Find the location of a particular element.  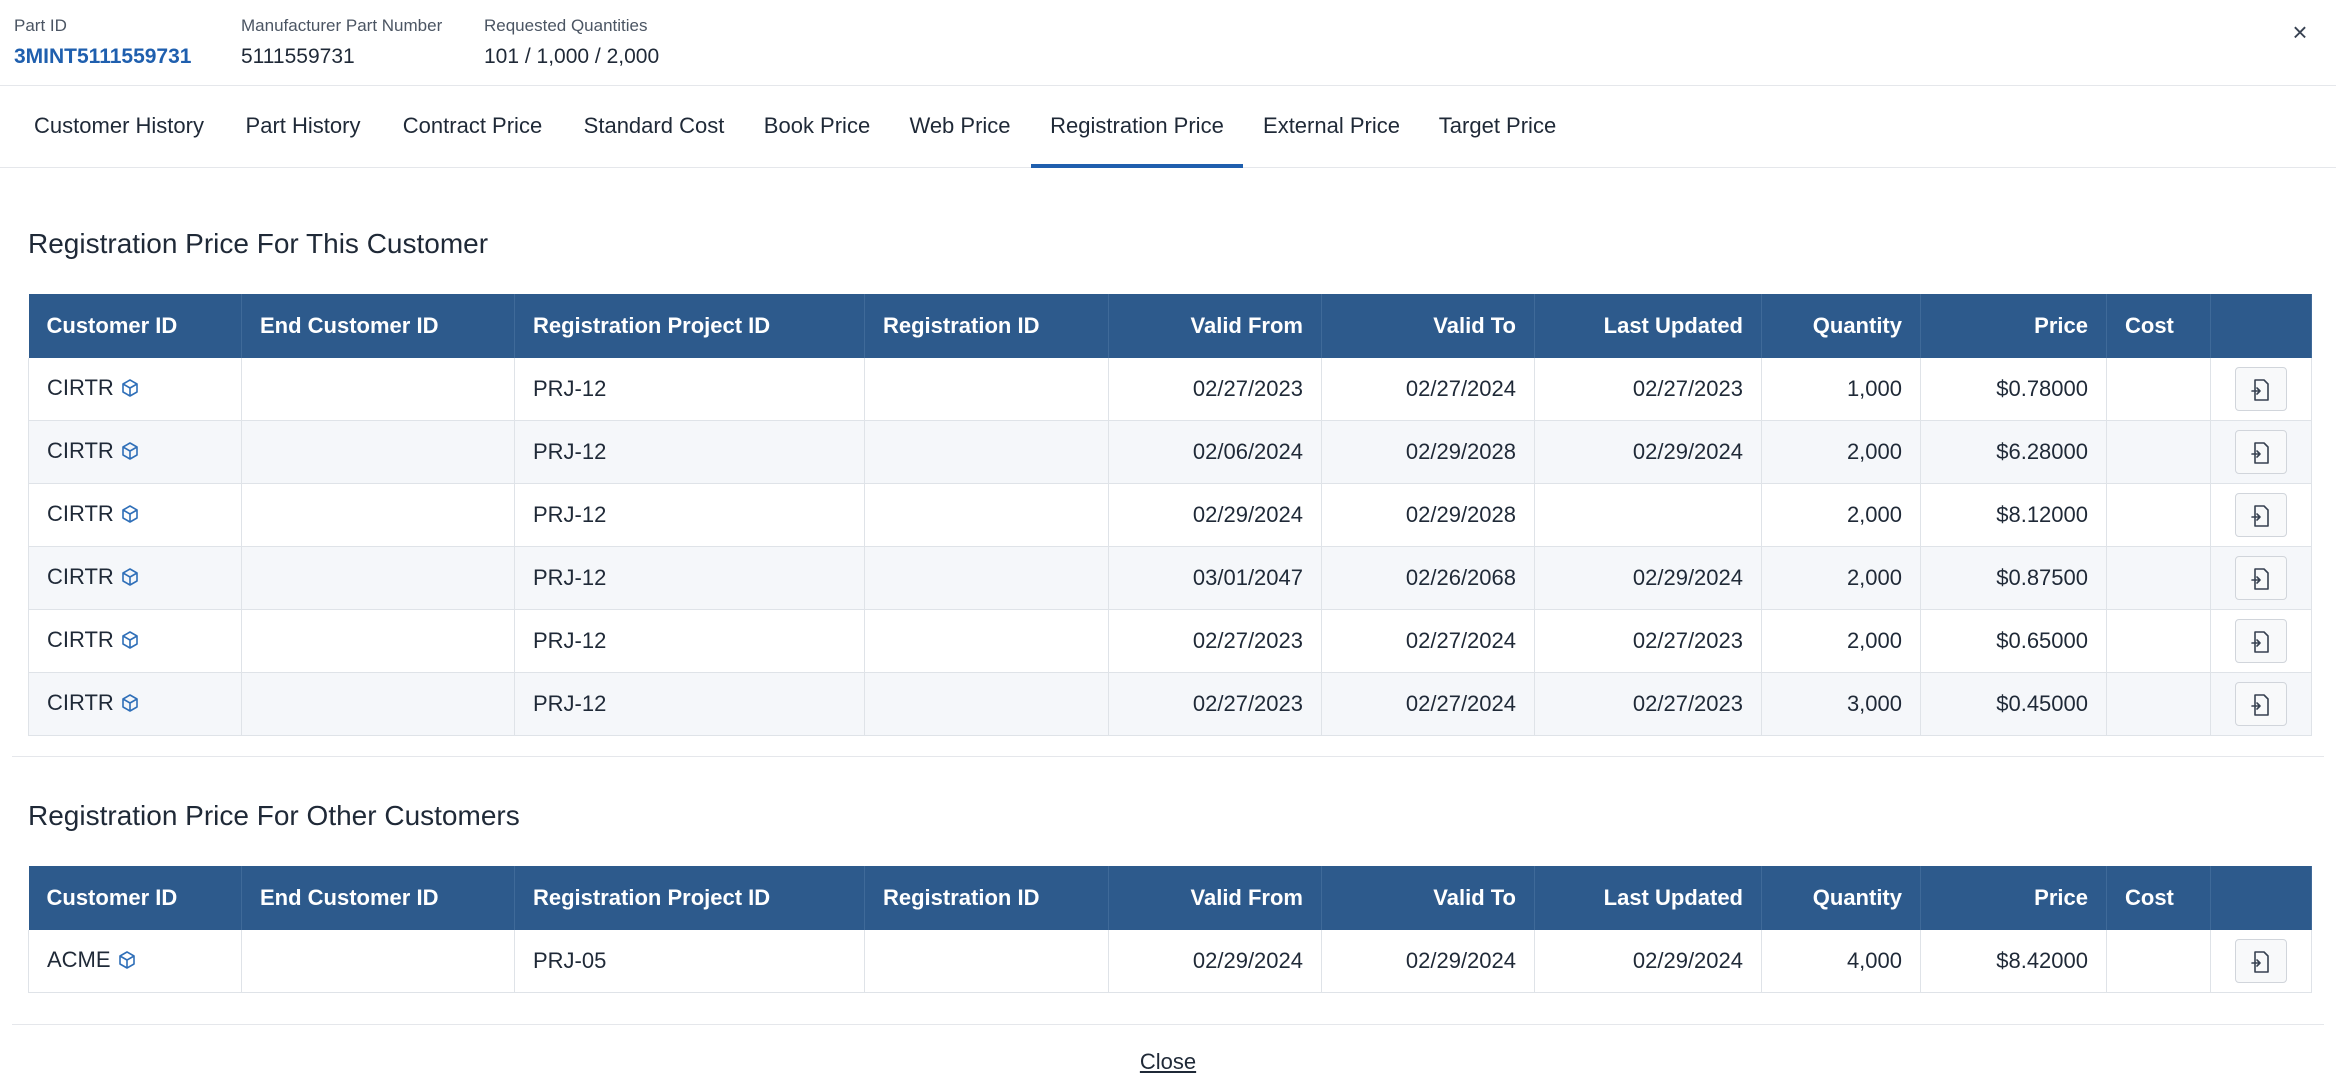

part-id-link: 3MINT5111559731 is located at coordinates (102, 57).